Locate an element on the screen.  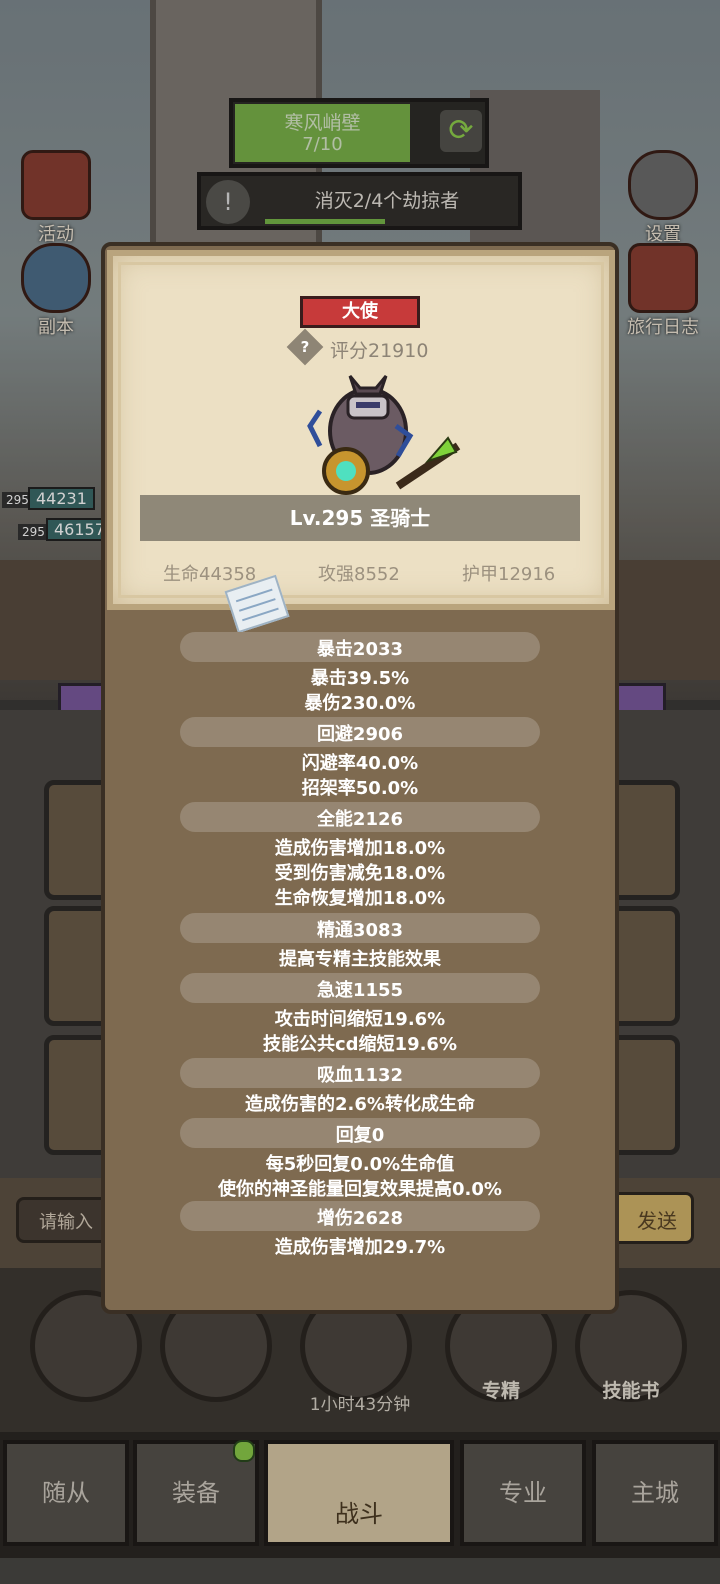
stat-line: 技能公共cd缩短19.6% is located at coordinates (359, 1044).